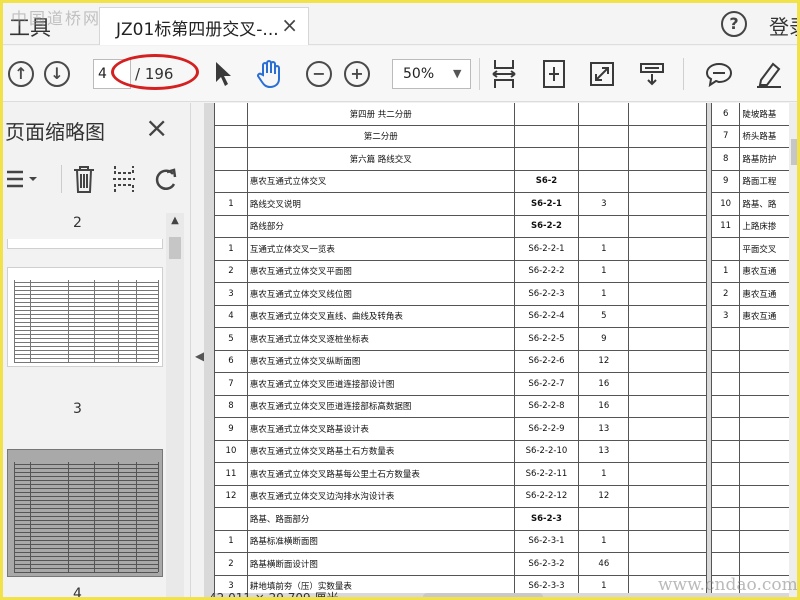 This screenshot has width=800, height=600. I want to click on panel-scrollbar: ▲, so click(175, 405).